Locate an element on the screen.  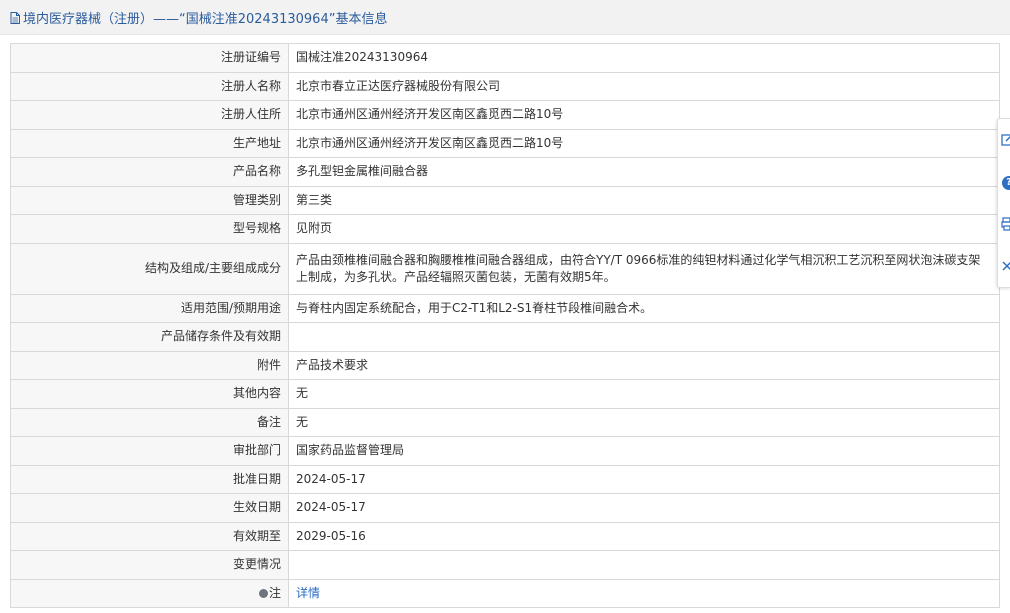
table-row: 有效期至 2029-05-16 is located at coordinates (505, 536).